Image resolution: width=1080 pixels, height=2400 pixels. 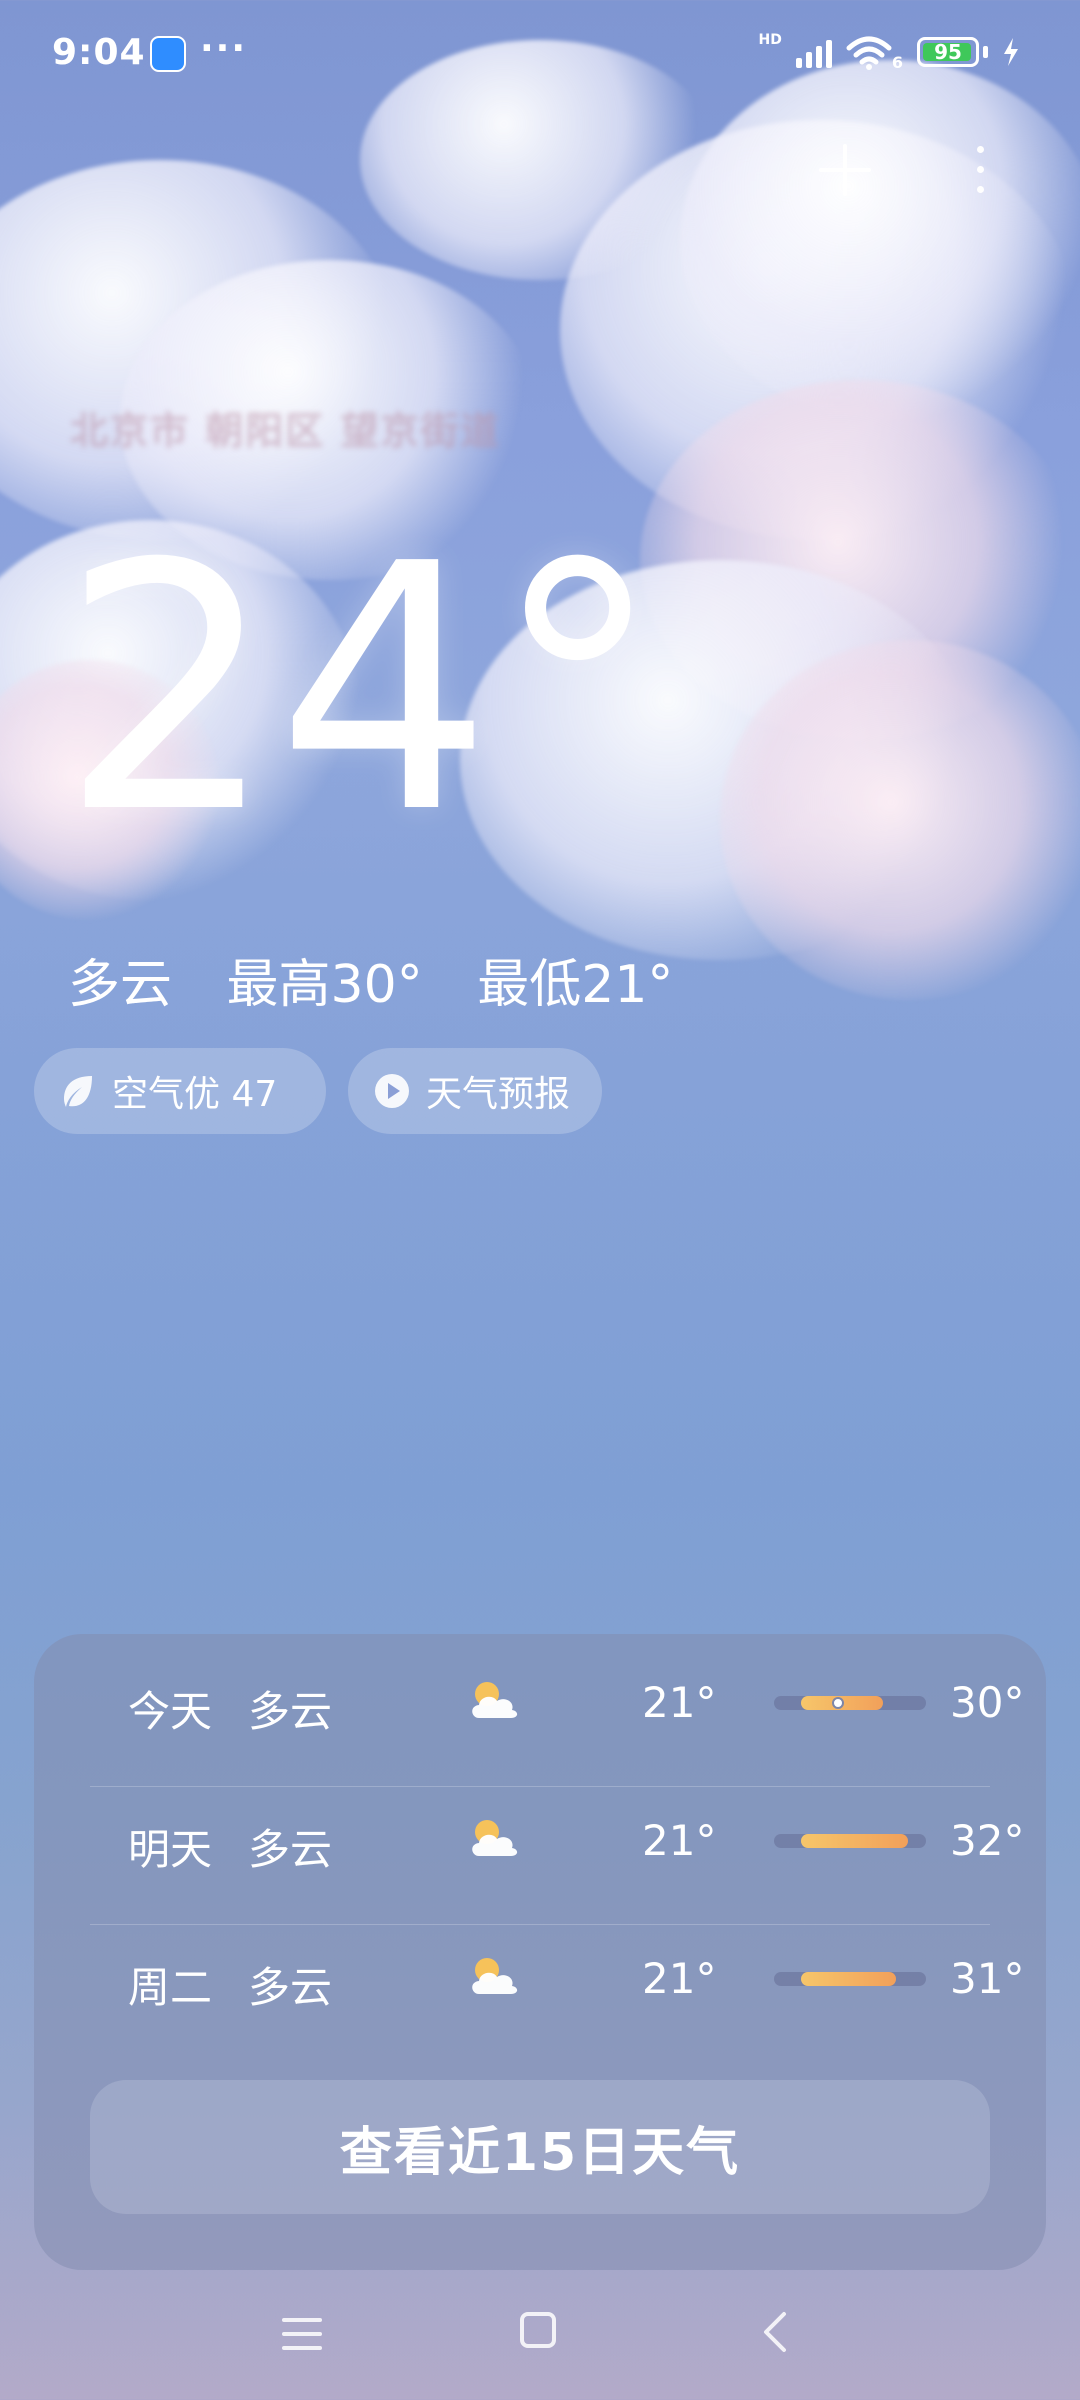 I want to click on battery-level: 95, so click(x=948, y=52).